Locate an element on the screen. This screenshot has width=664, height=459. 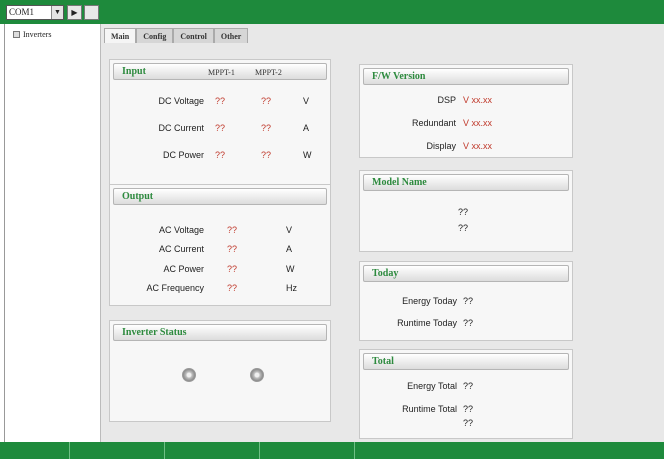
dc-voltage-mppt1: ?? is located at coordinates (220, 101).